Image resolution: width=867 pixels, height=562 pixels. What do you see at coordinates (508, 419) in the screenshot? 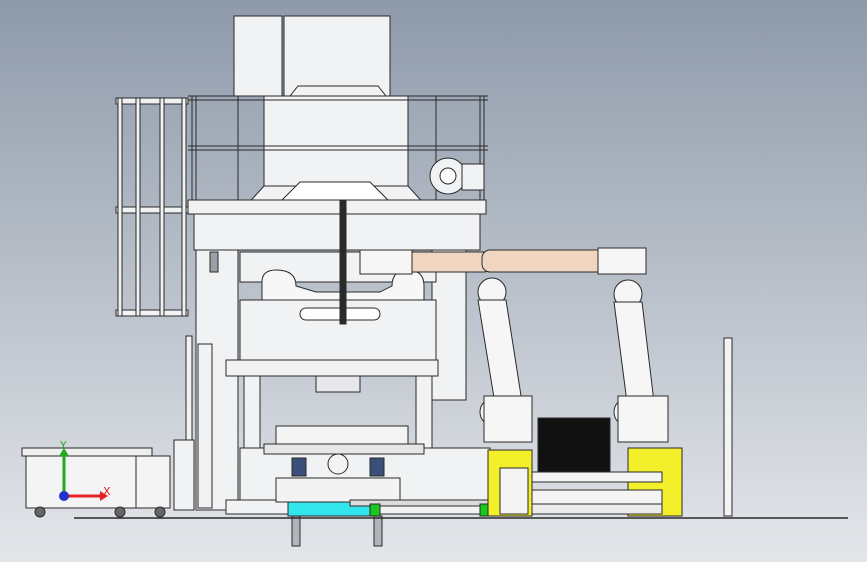
I see `robot-left-base` at bounding box center [508, 419].